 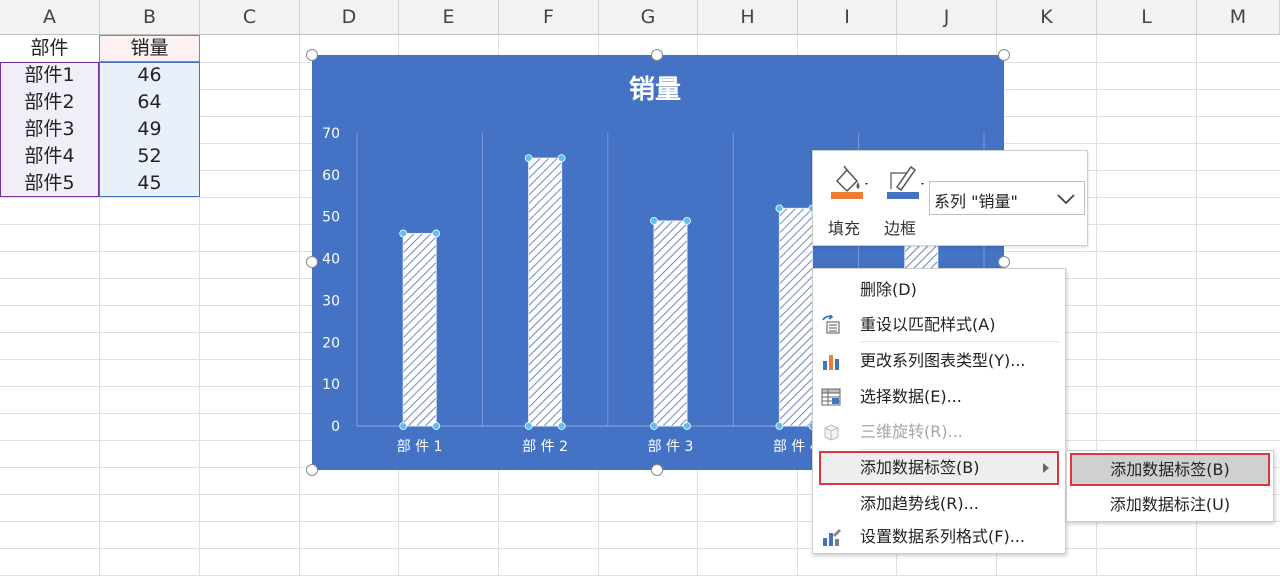 I want to click on x-tick-label: 部 件 2, so click(x=545, y=447).